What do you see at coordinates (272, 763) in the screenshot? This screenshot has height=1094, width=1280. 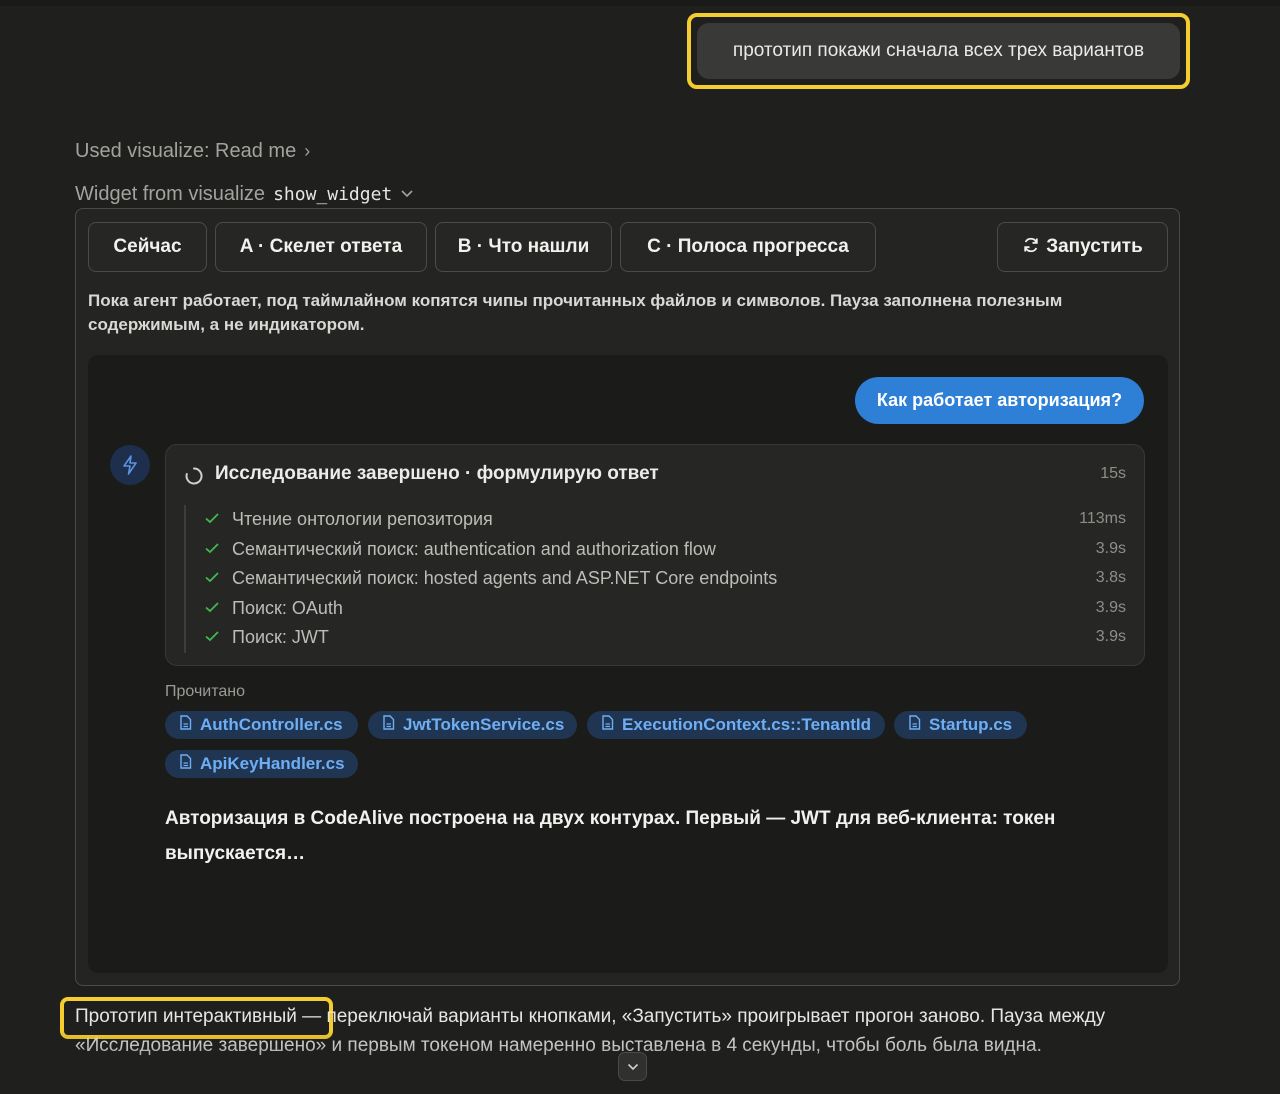 I see `file-chip-label: ApiKeyHandler.cs` at bounding box center [272, 763].